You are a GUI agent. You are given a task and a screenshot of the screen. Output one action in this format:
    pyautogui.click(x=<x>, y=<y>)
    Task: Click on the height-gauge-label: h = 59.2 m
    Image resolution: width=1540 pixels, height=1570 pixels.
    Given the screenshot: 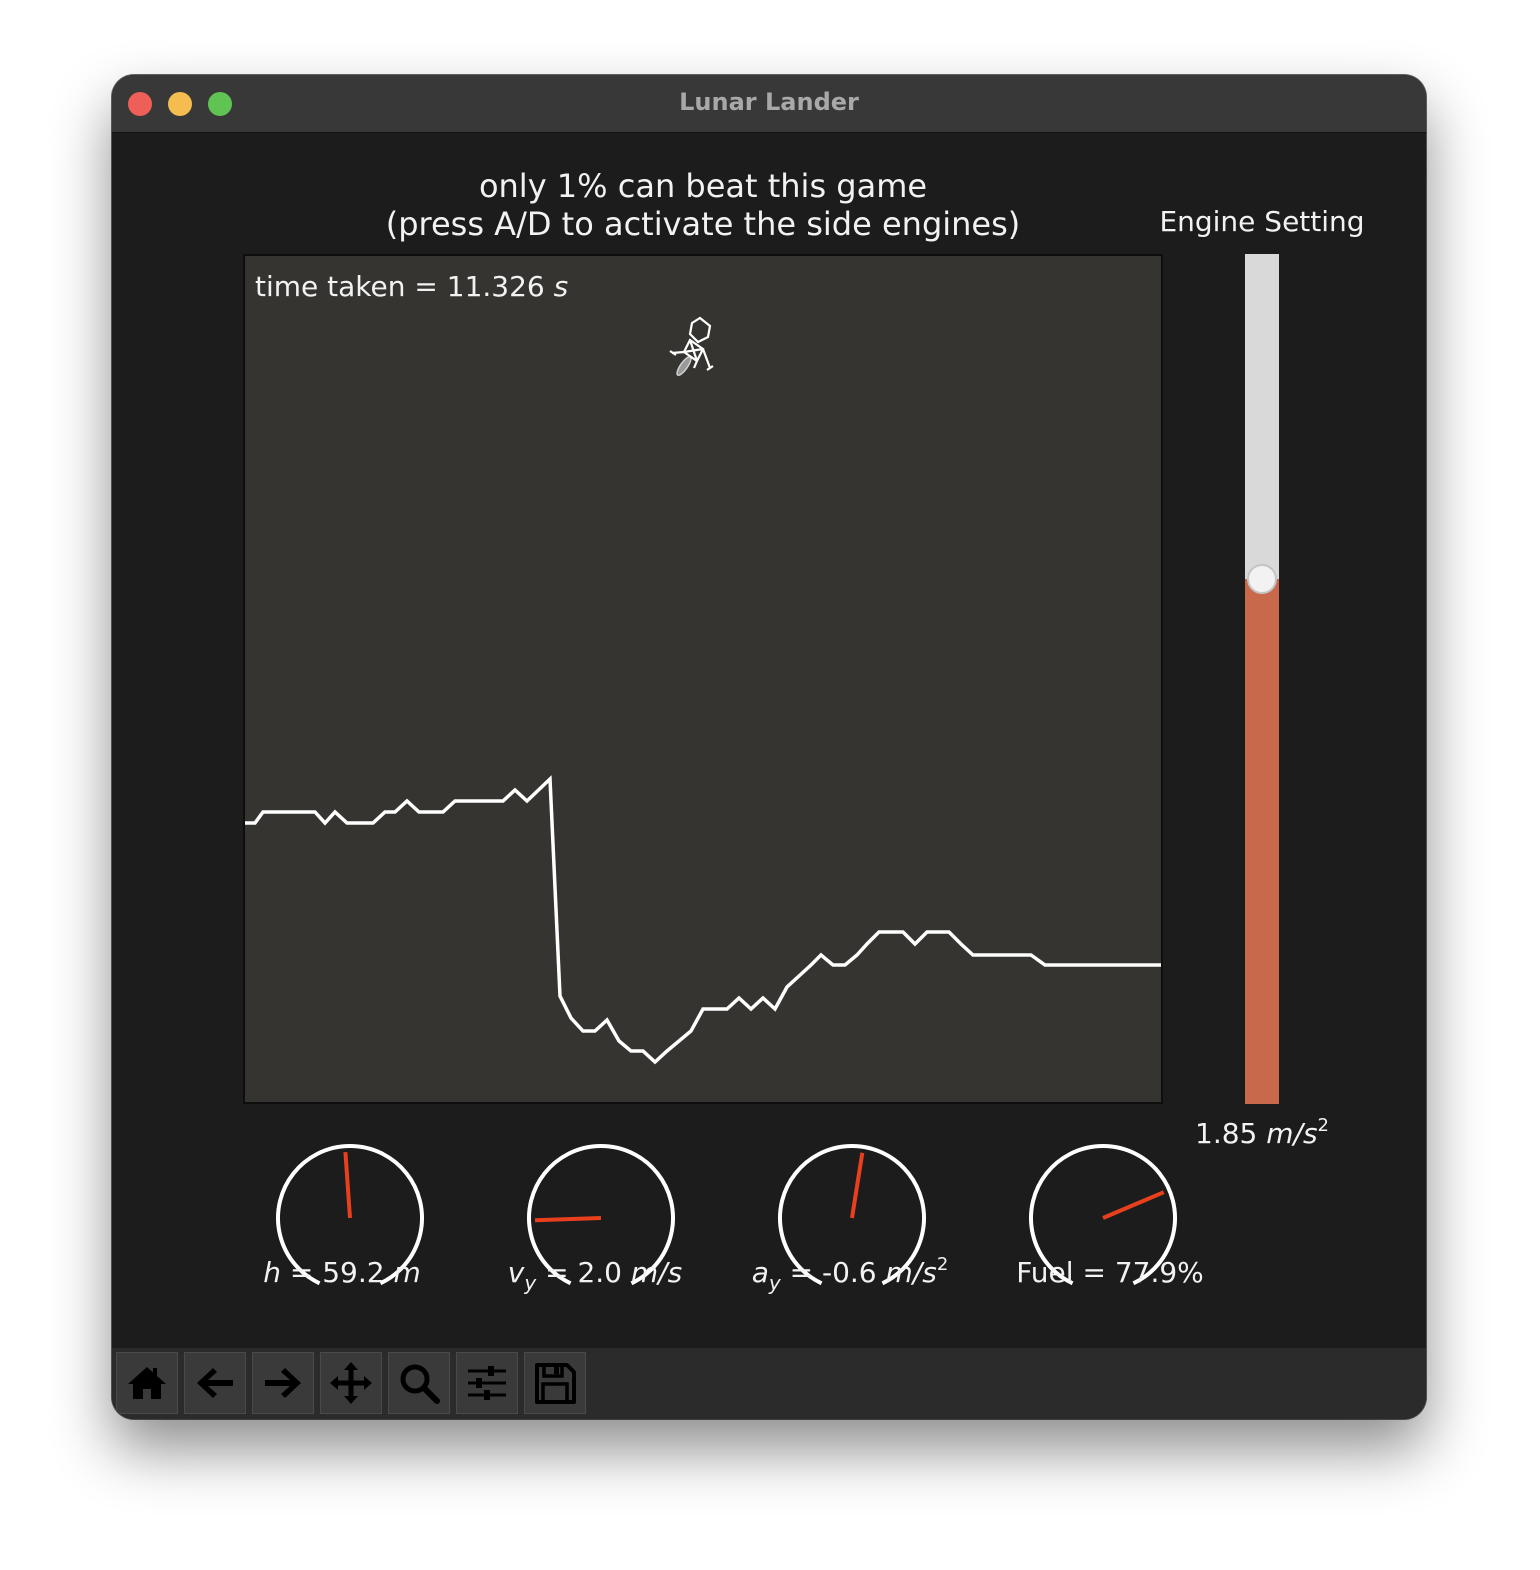 What is the action you would take?
    pyautogui.click(x=342, y=1272)
    